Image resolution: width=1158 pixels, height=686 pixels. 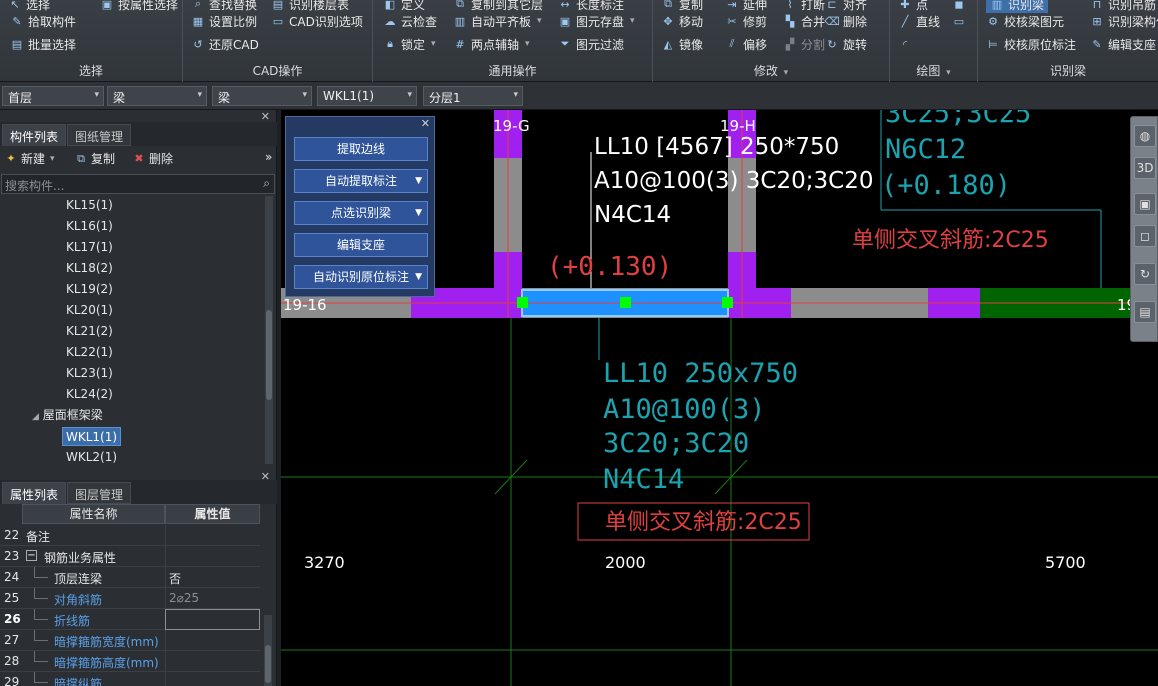 What do you see at coordinates (361, 245) in the screenshot?
I see `edit-support-panel-button: 编辑支座` at bounding box center [361, 245].